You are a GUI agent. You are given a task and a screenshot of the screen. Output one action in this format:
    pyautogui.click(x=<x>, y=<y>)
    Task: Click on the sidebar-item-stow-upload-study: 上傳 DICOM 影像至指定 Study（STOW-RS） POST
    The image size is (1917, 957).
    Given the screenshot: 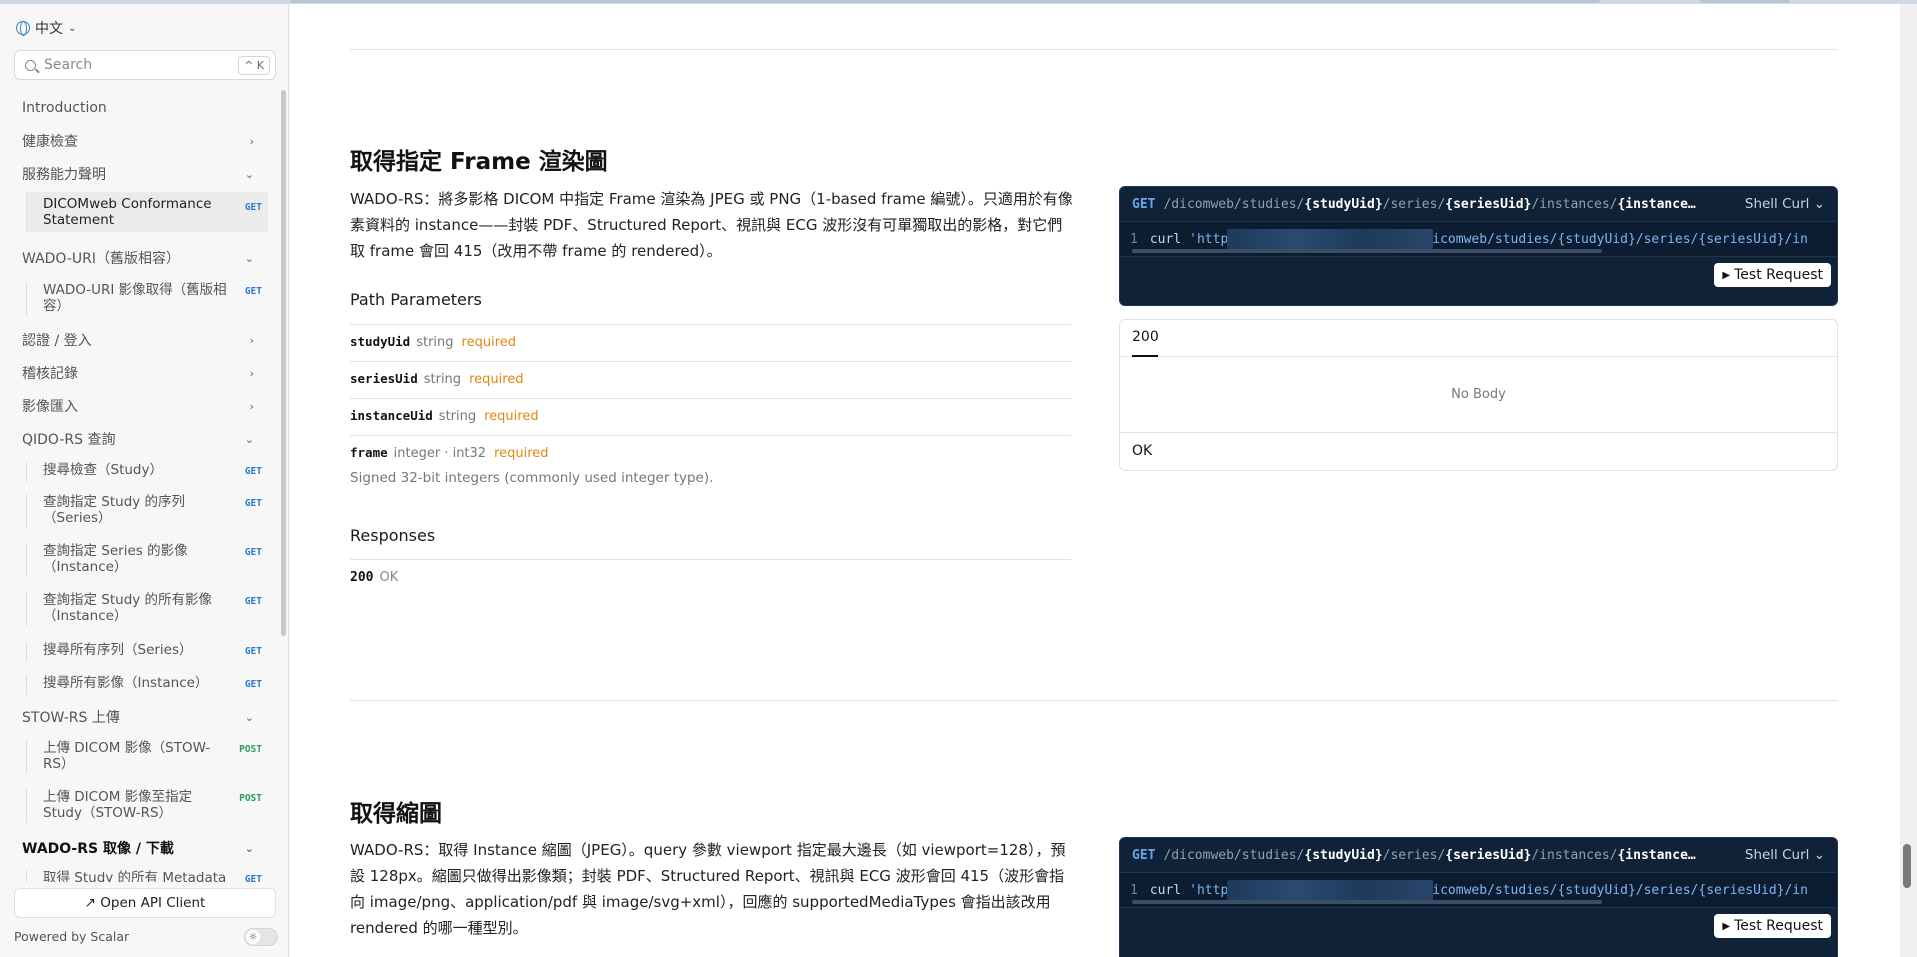 What is the action you would take?
    pyautogui.click(x=147, y=806)
    